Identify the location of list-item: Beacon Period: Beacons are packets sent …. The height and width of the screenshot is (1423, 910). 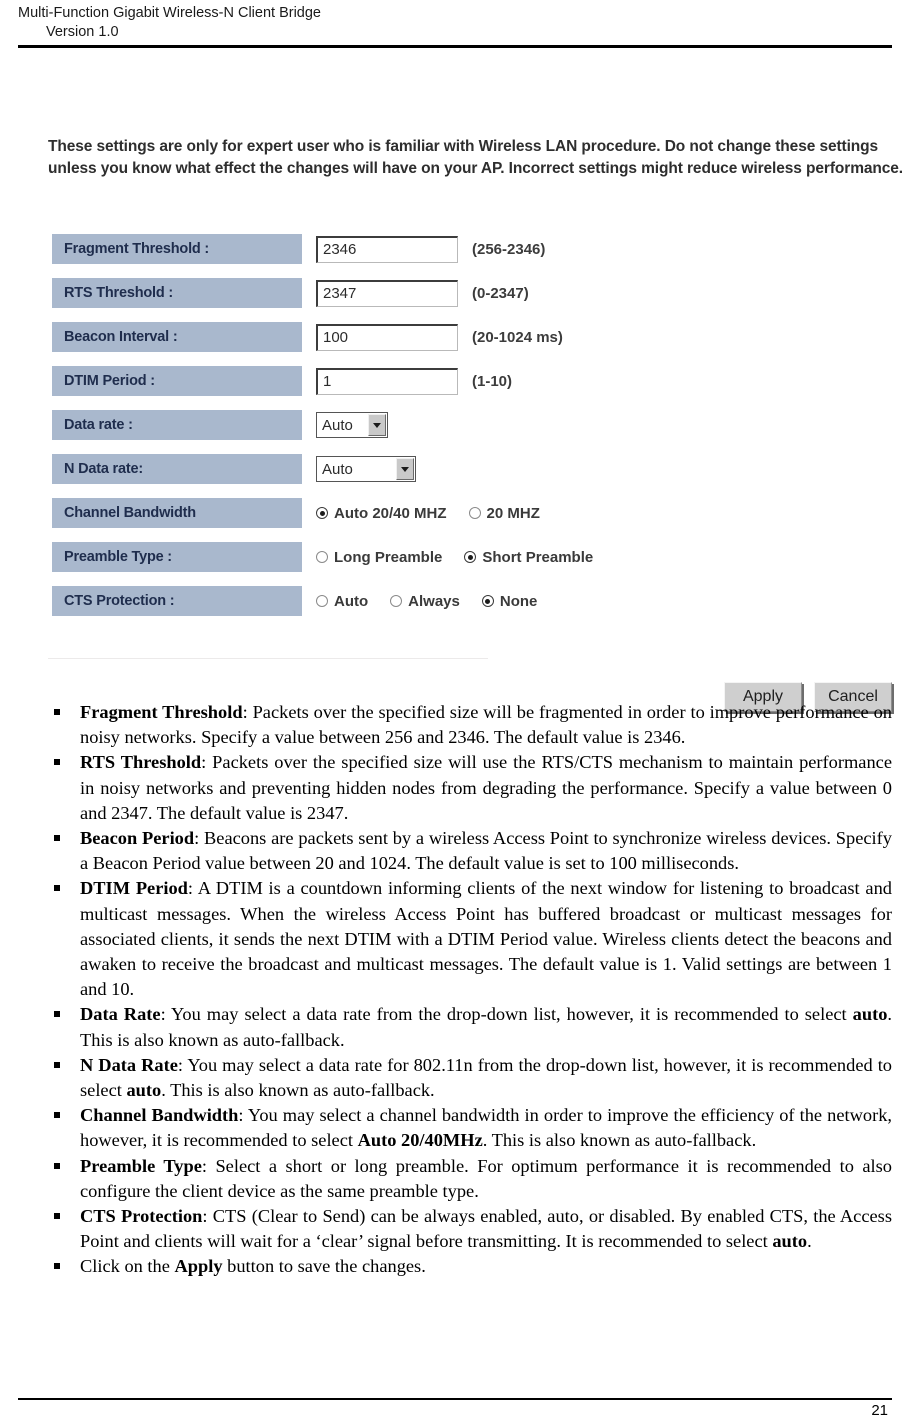
(470, 851).